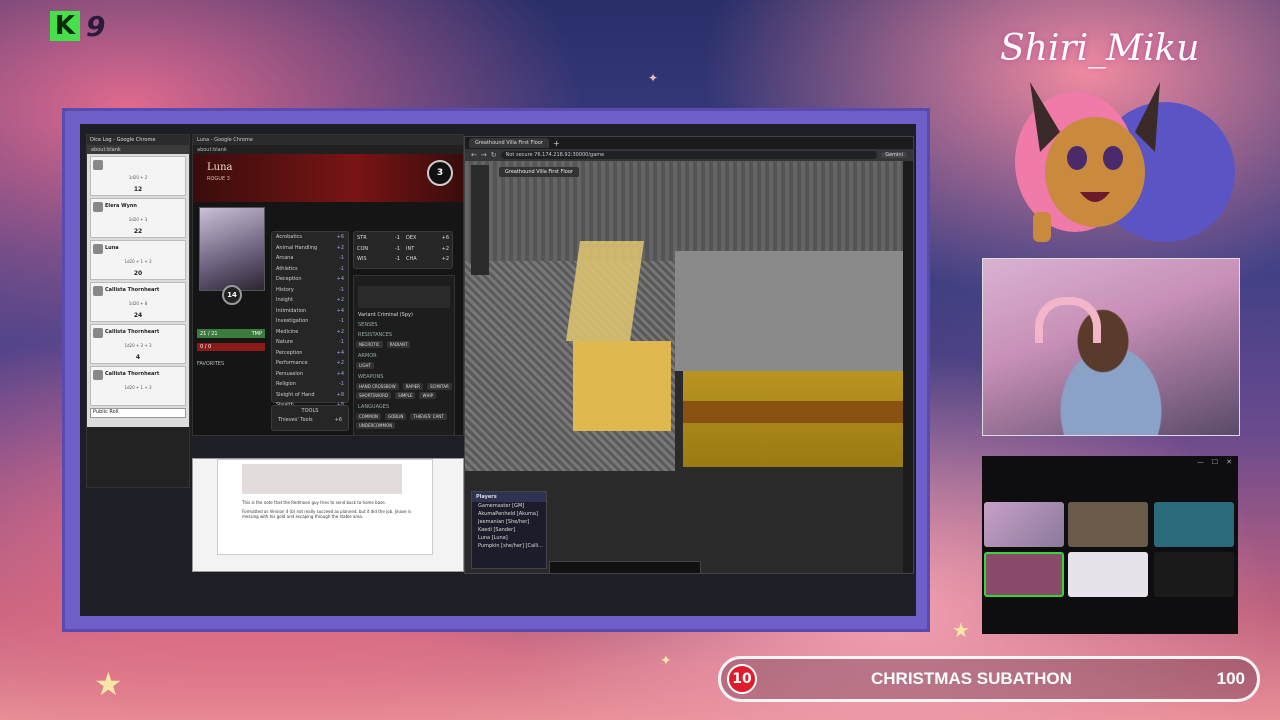 The width and height of the screenshot is (1280, 720). What do you see at coordinates (378, 260) in the screenshot?
I see `save-row: WIS -1` at bounding box center [378, 260].